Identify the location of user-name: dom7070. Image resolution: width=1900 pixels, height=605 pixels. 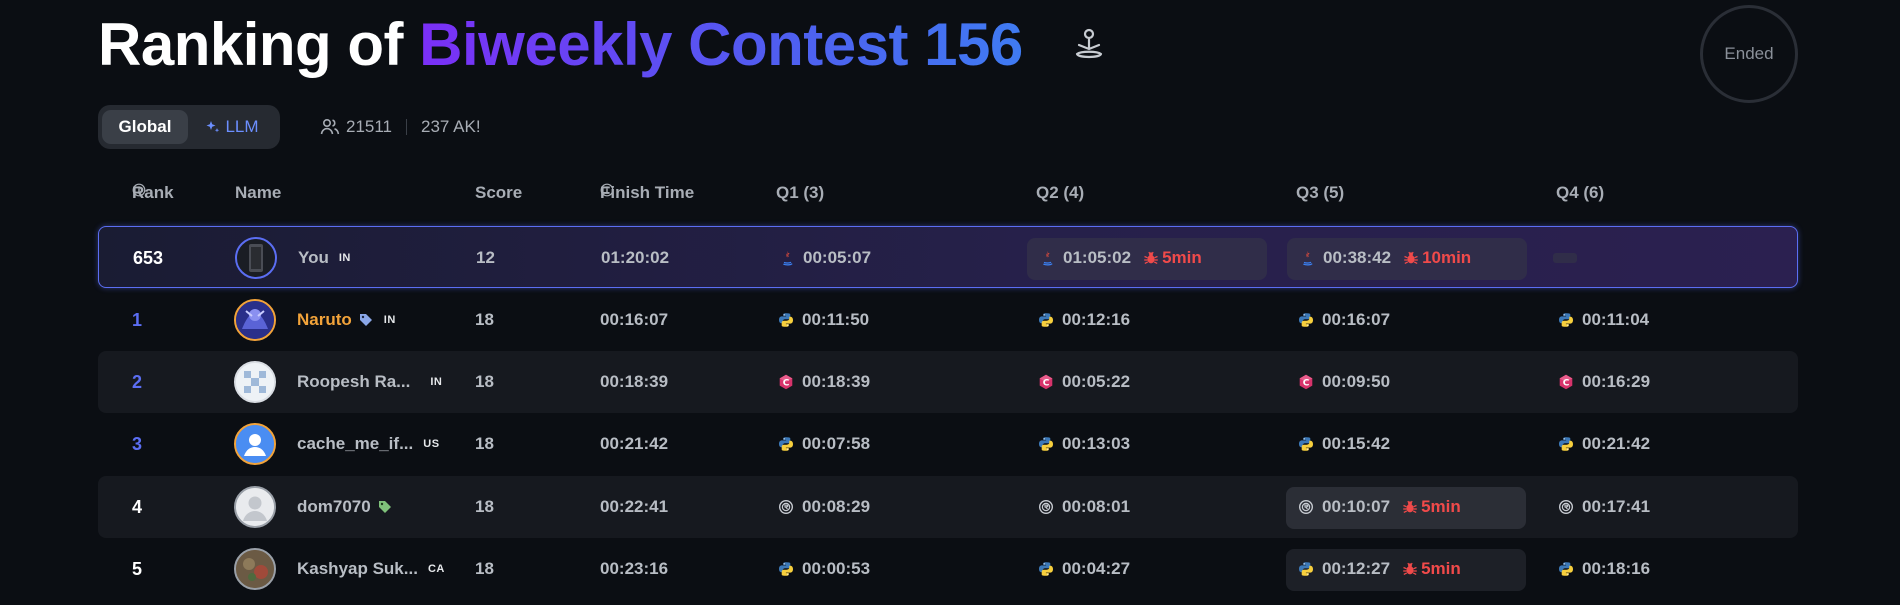
(345, 507).